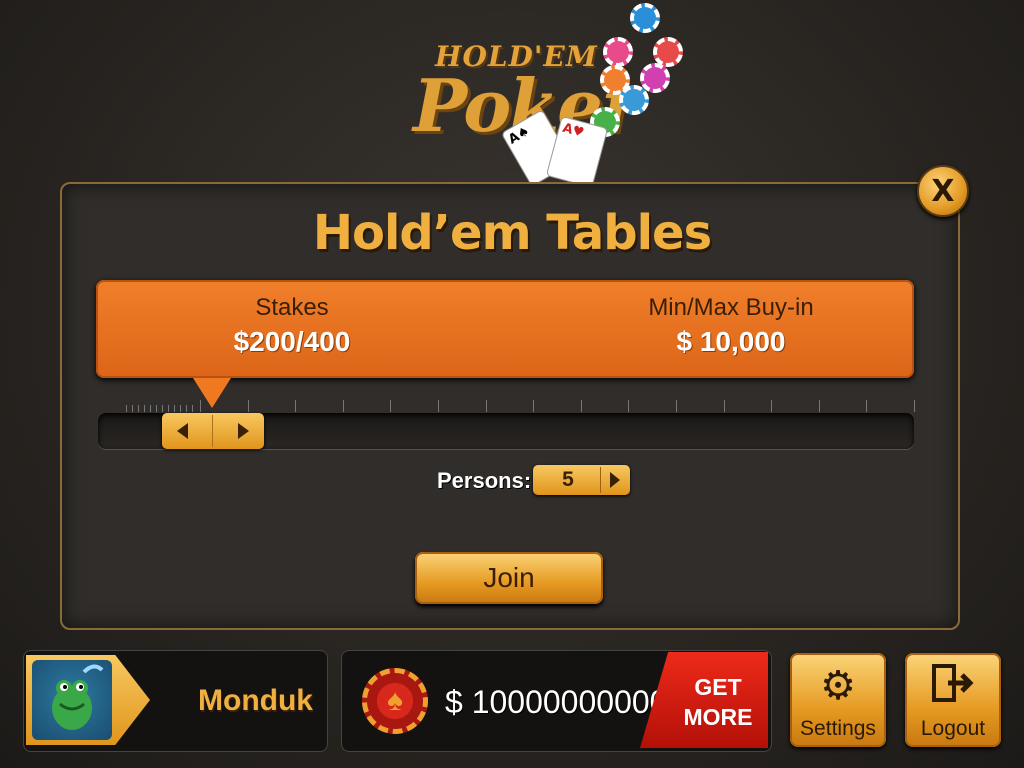 The image size is (1024, 768). Describe the element at coordinates (718, 717) in the screenshot. I see `get-more-line2: MORE` at that location.